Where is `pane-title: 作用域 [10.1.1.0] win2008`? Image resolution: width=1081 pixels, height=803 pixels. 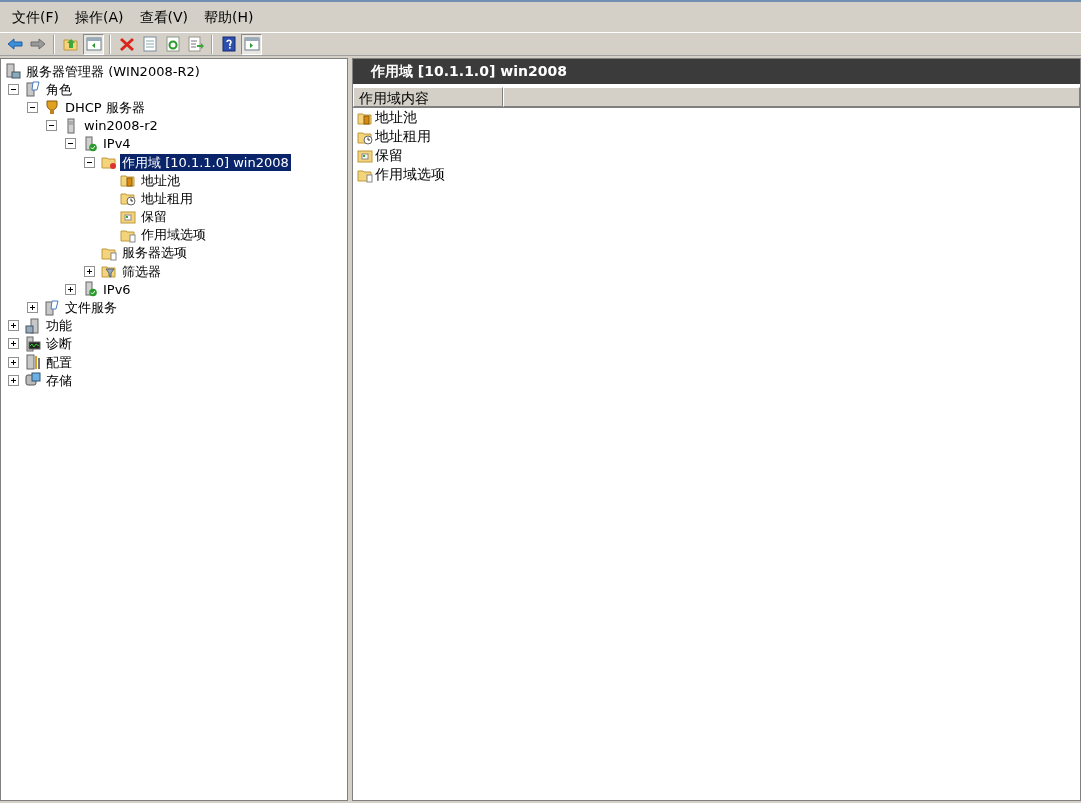
pane-title: 作用域 [10.1.1.0] win2008 is located at coordinates (716, 71).